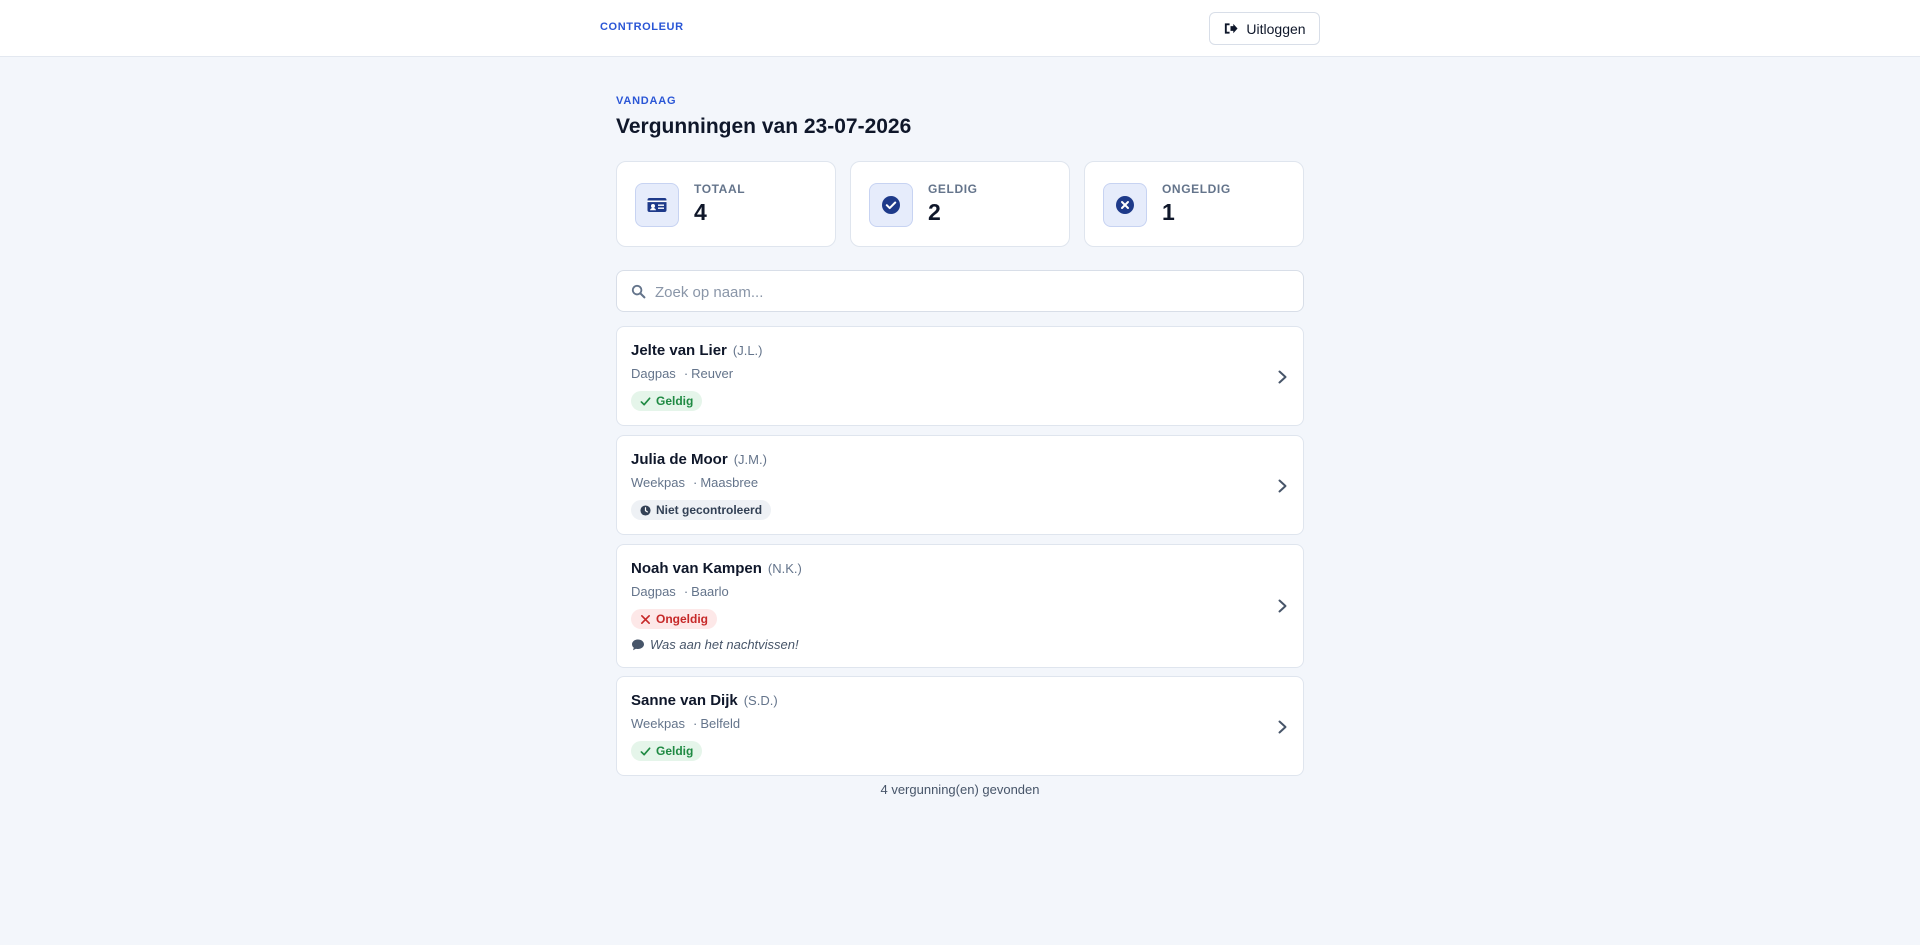 Image resolution: width=1920 pixels, height=945 pixels. I want to click on permit-note: Was aan het nachtvissen!, so click(715, 644).